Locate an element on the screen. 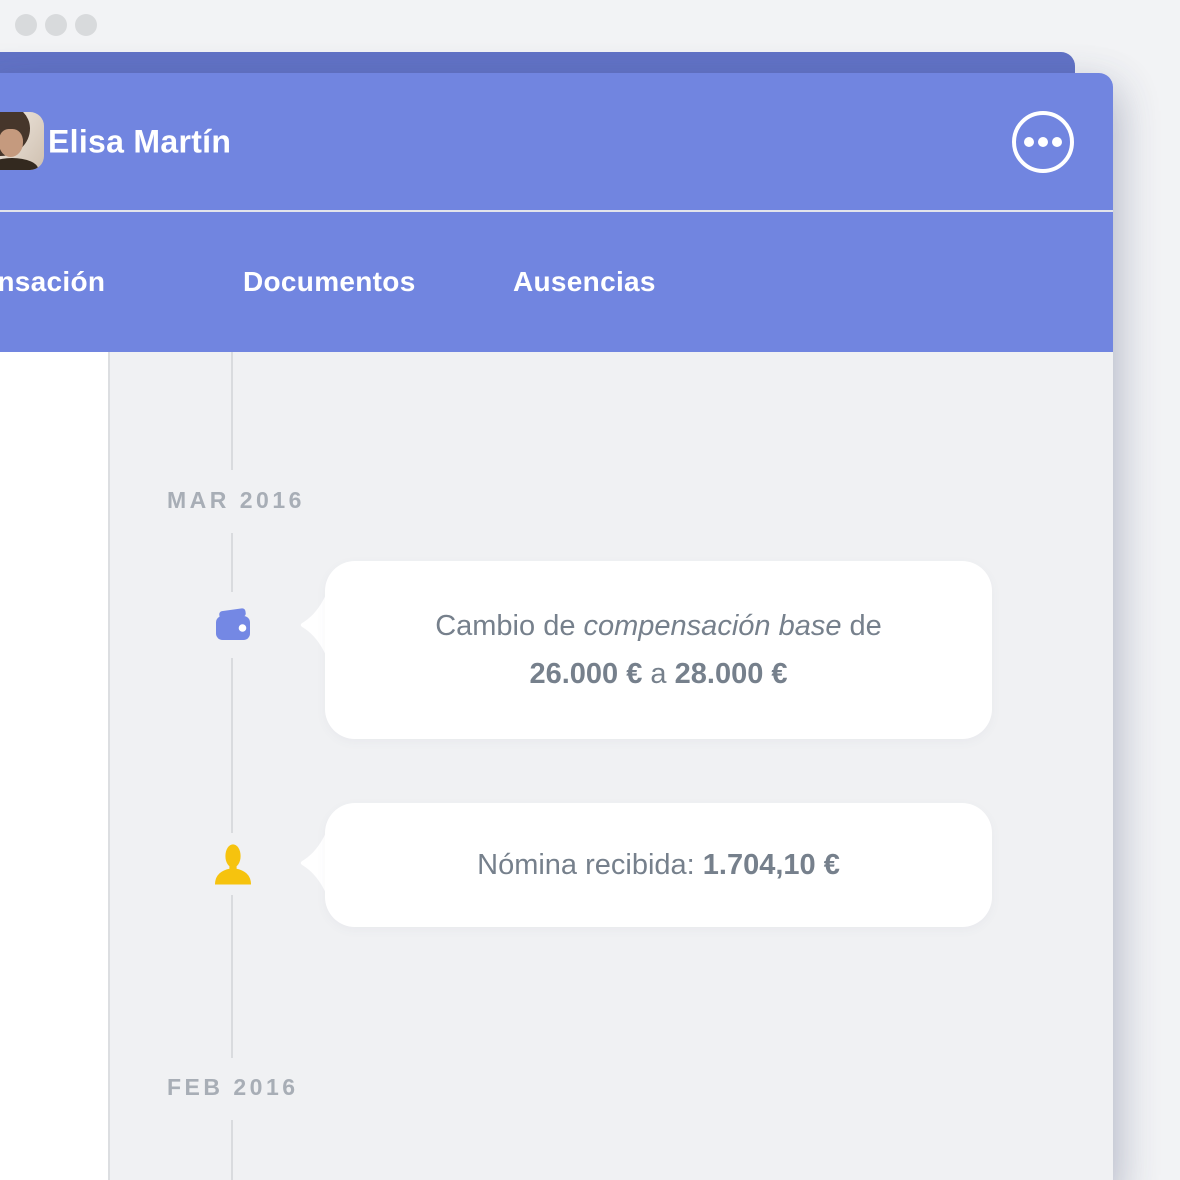 Image resolution: width=1180 pixels, height=1180 pixels. timeline-event-card-payroll: Nómina recibida: 1.704,10 € is located at coordinates (658, 865).